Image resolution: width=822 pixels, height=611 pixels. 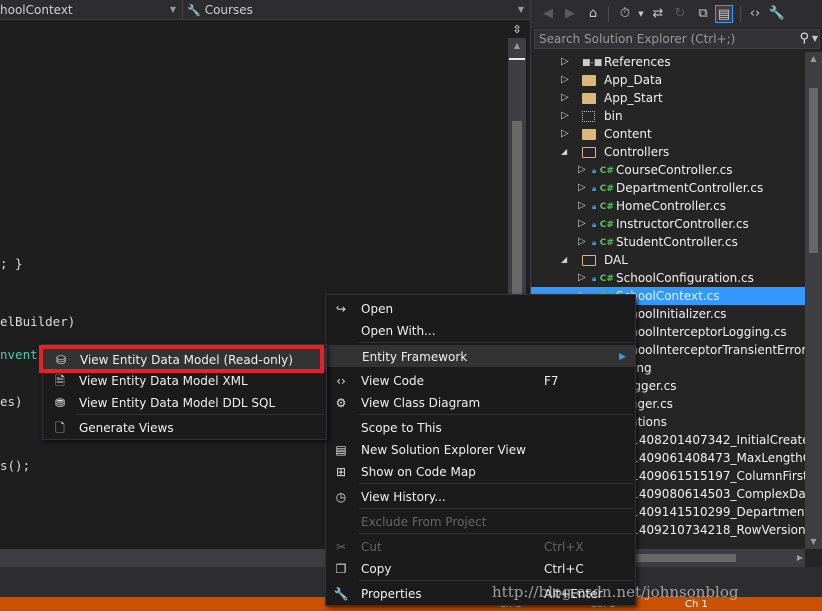 What do you see at coordinates (804, 38) in the screenshot?
I see `search-icon: ⚲` at bounding box center [804, 38].